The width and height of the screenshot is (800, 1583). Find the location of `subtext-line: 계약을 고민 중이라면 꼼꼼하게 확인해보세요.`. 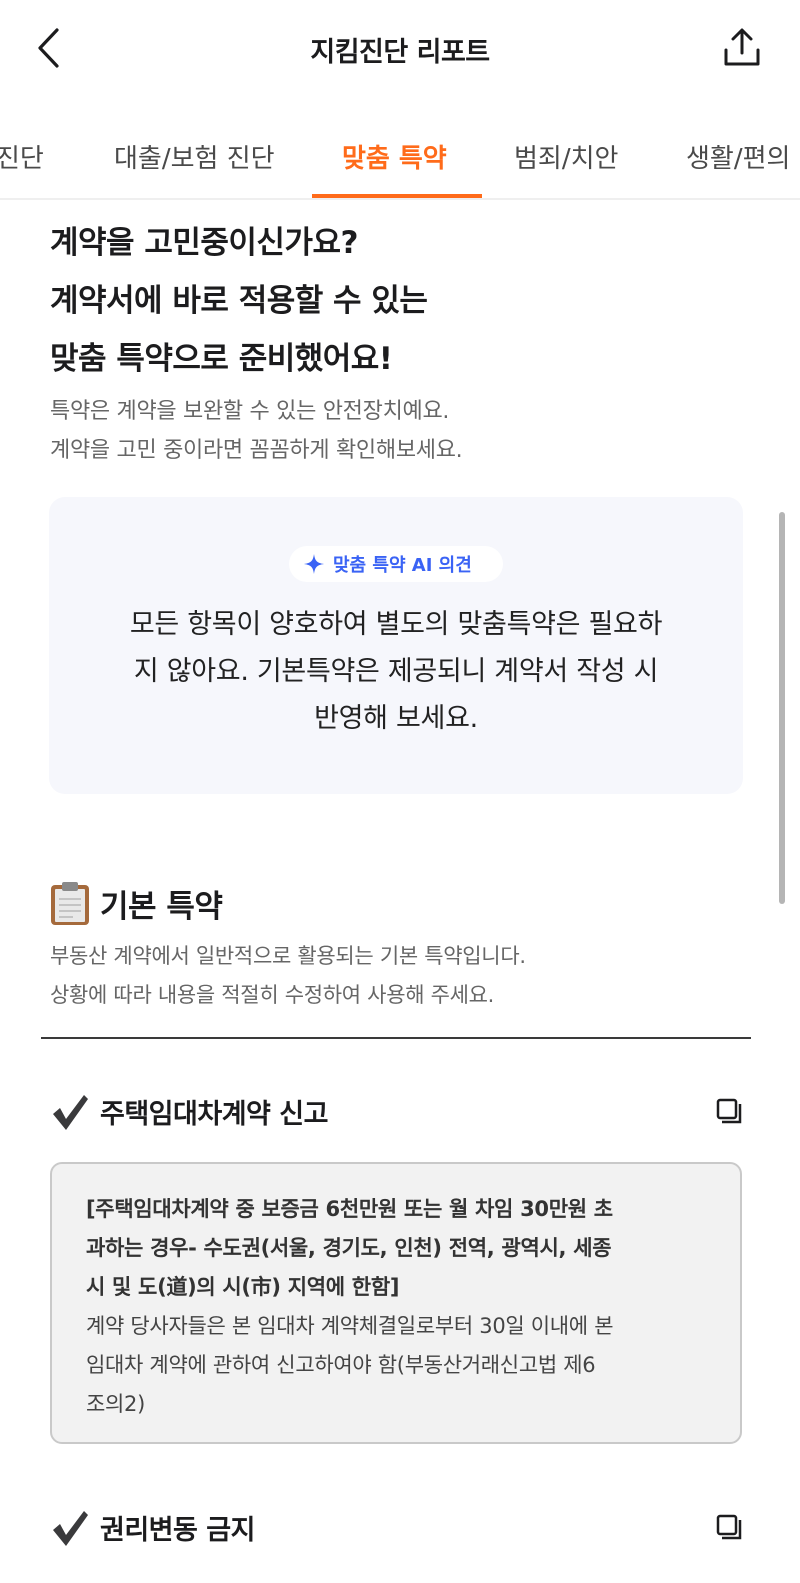

subtext-line: 계약을 고민 중이라면 꼼꼼하게 확인해보세요. is located at coordinates (256, 450).